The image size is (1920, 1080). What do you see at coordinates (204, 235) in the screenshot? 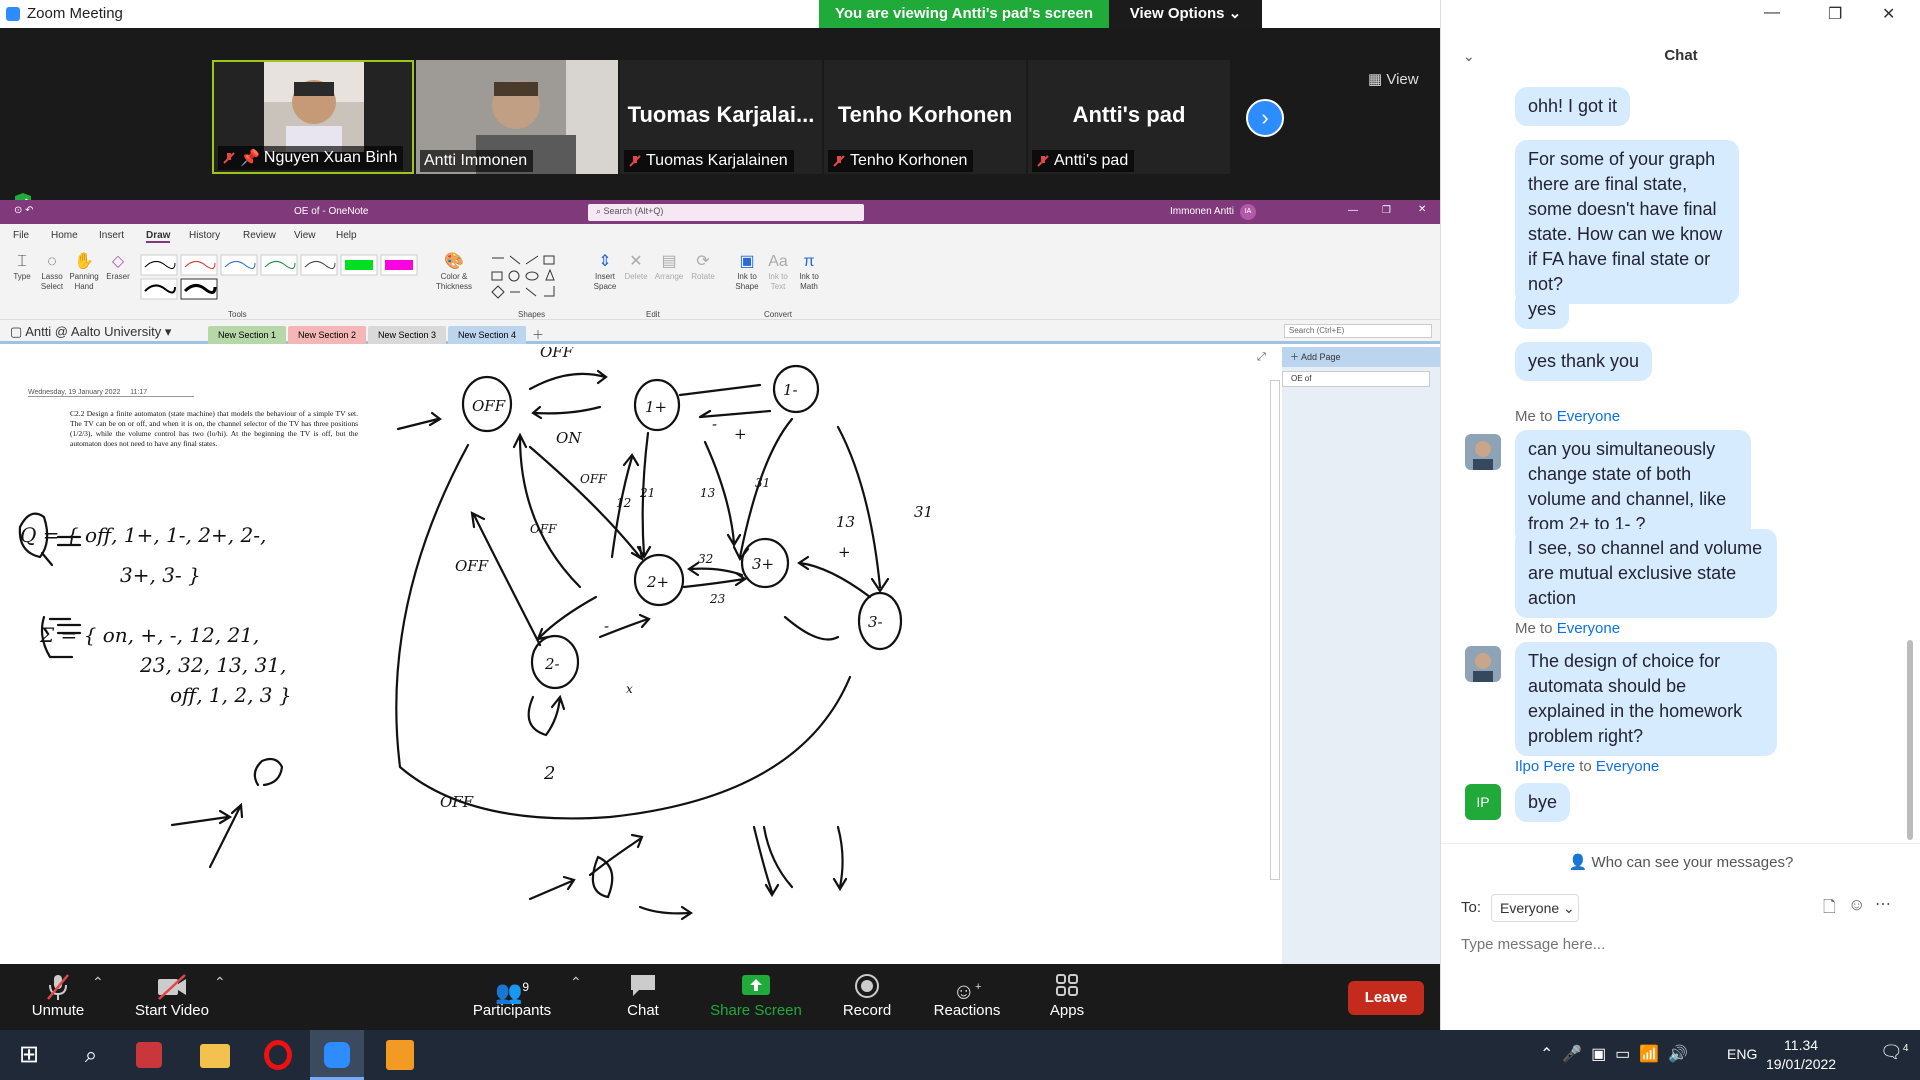
I see `tab-history: History` at bounding box center [204, 235].